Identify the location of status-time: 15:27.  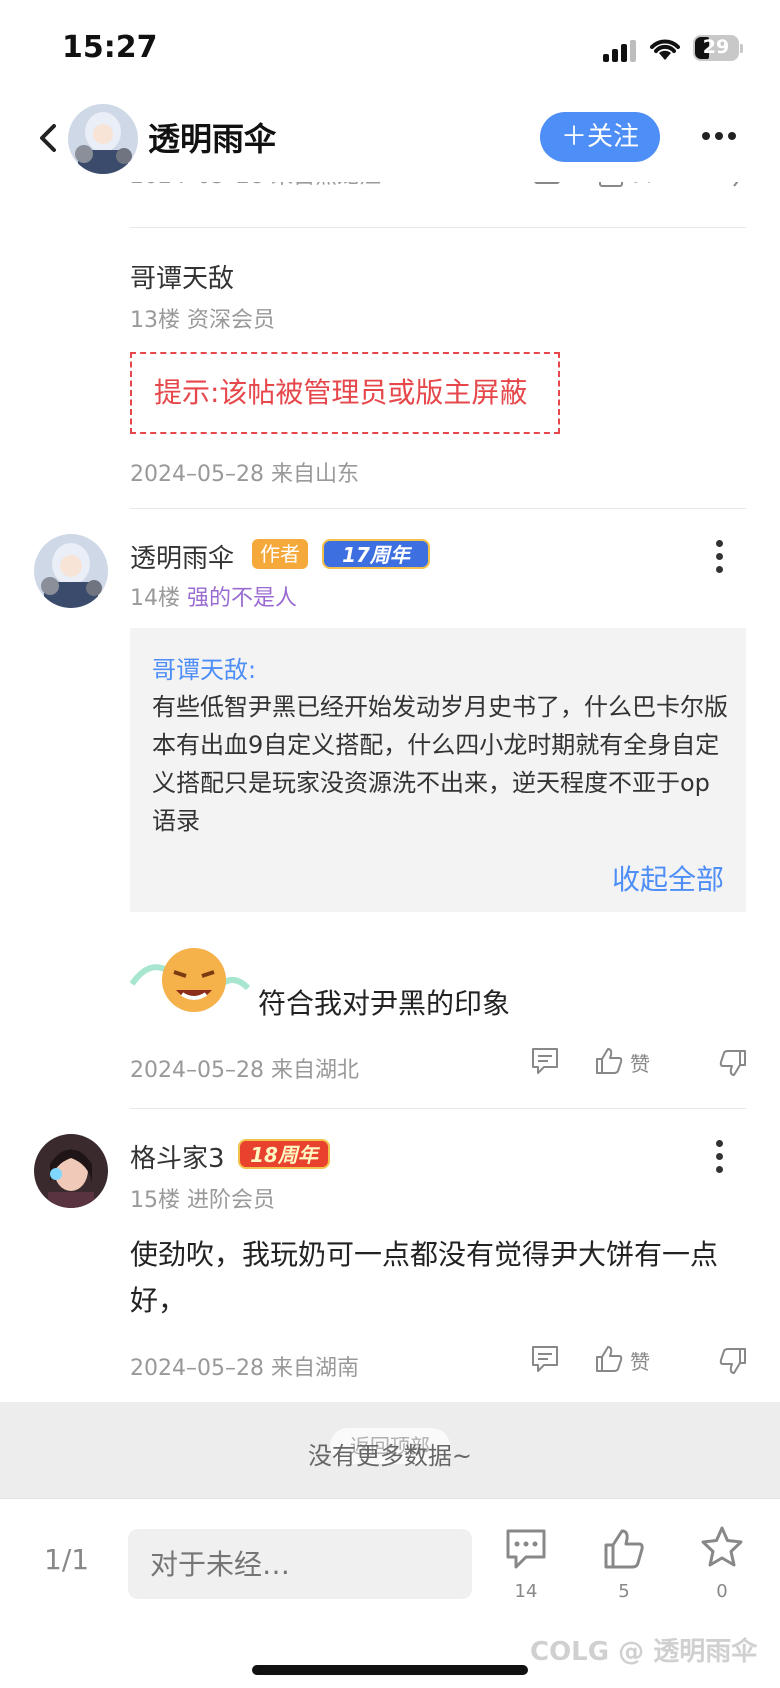
(110, 47).